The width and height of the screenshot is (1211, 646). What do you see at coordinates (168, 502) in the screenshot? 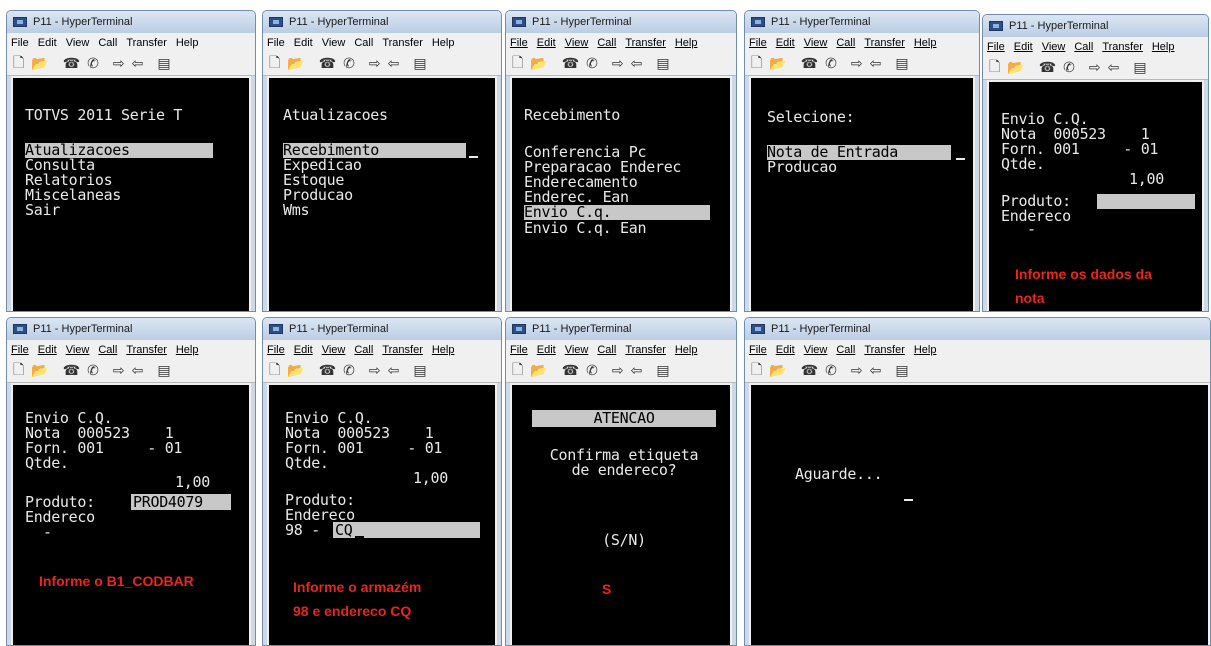
I see `produto-value: PROD4079` at bounding box center [168, 502].